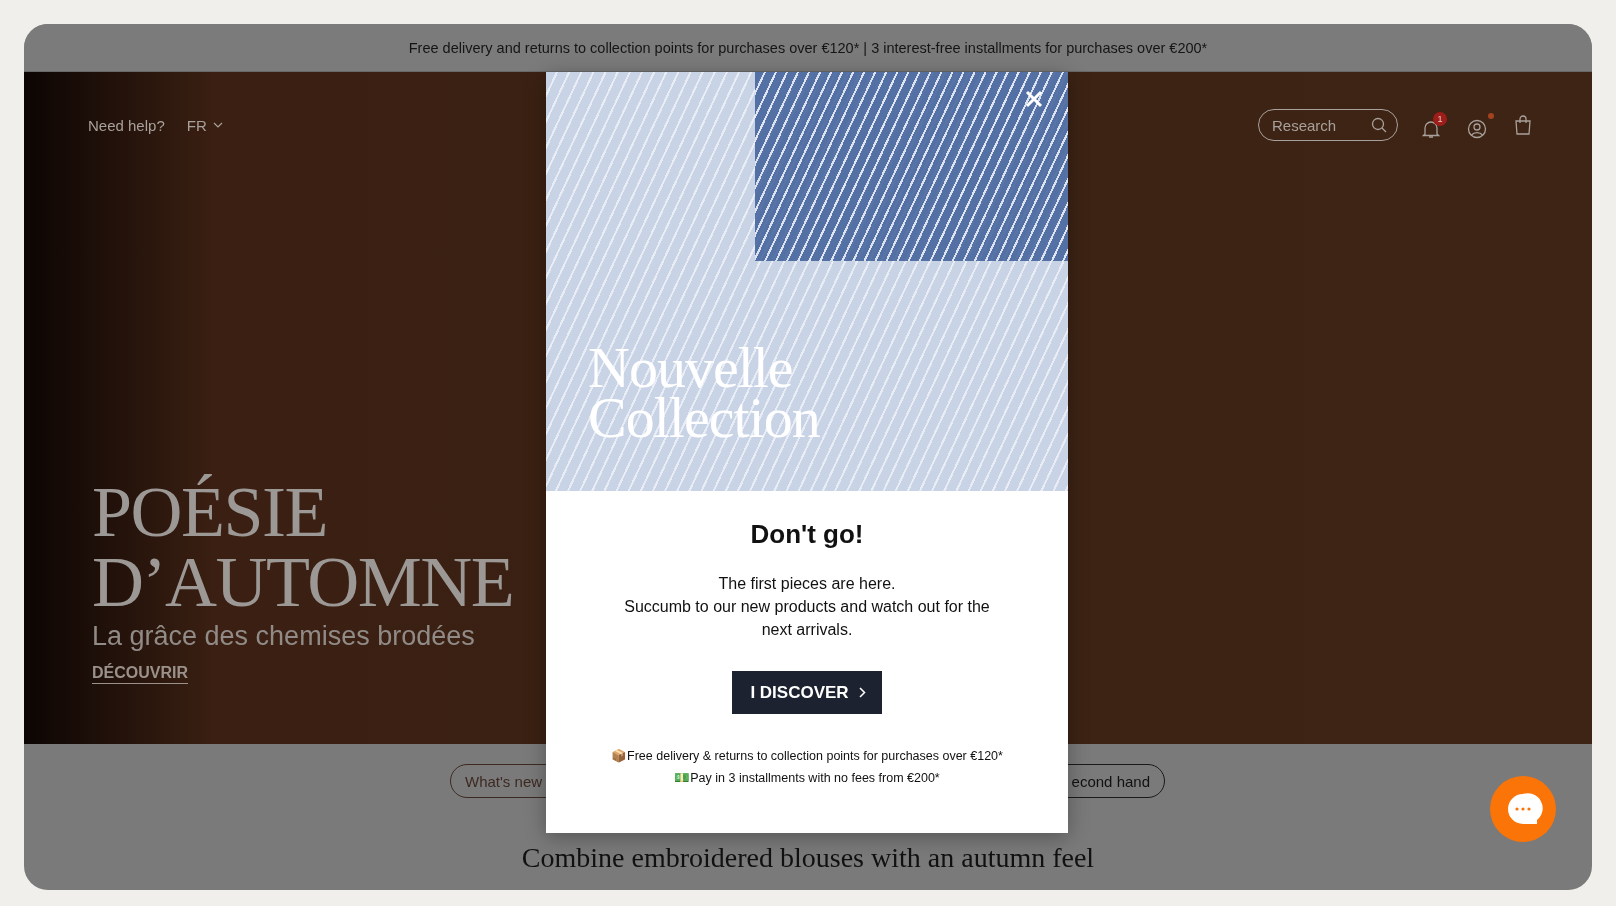 The height and width of the screenshot is (906, 1616). I want to click on search-icon, so click(1379, 125).